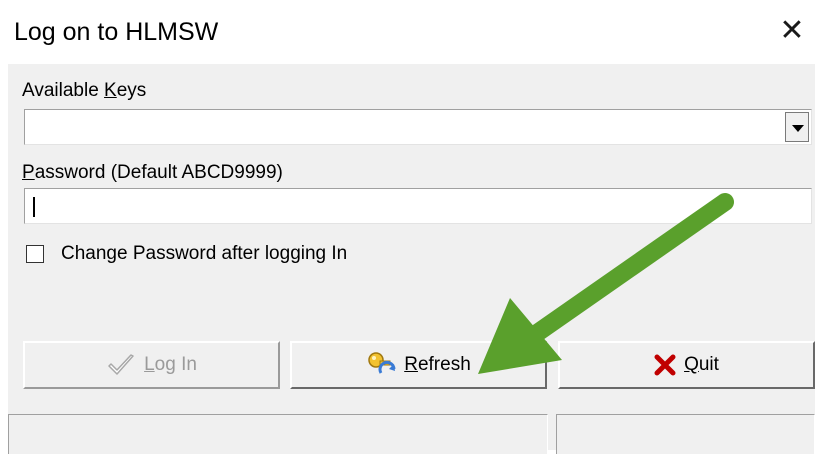 This screenshot has height=454, width=815. What do you see at coordinates (665, 365) in the screenshot?
I see `red-x-icon` at bounding box center [665, 365].